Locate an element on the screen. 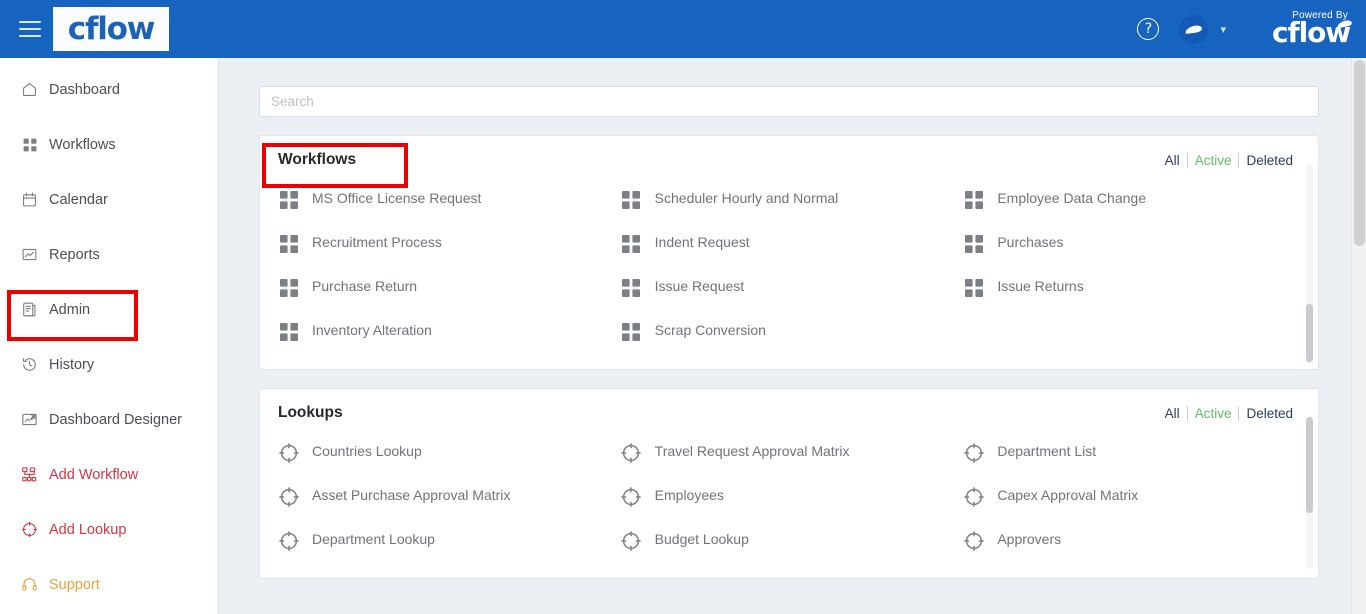 The width and height of the screenshot is (1366, 614). lookup-item: Travel Request Approval Matrix is located at coordinates (786, 454).